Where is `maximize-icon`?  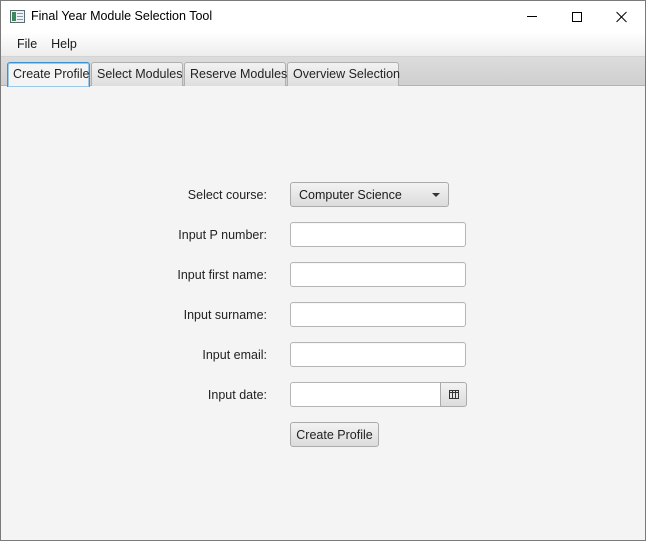 maximize-icon is located at coordinates (577, 16).